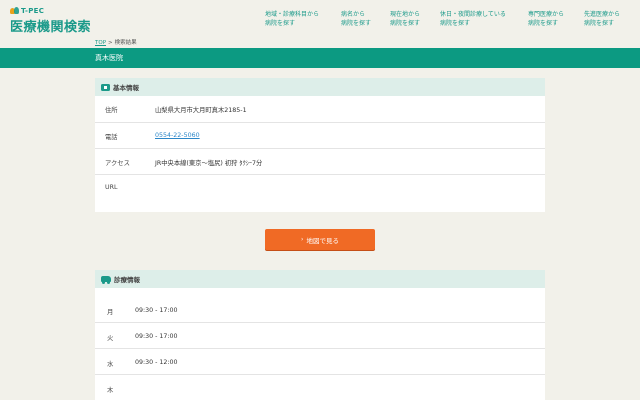  Describe the element at coordinates (292, 19) in the screenshot. I see `nav-item-region-specialty: 地域・診療科目から 病院を探す` at that location.